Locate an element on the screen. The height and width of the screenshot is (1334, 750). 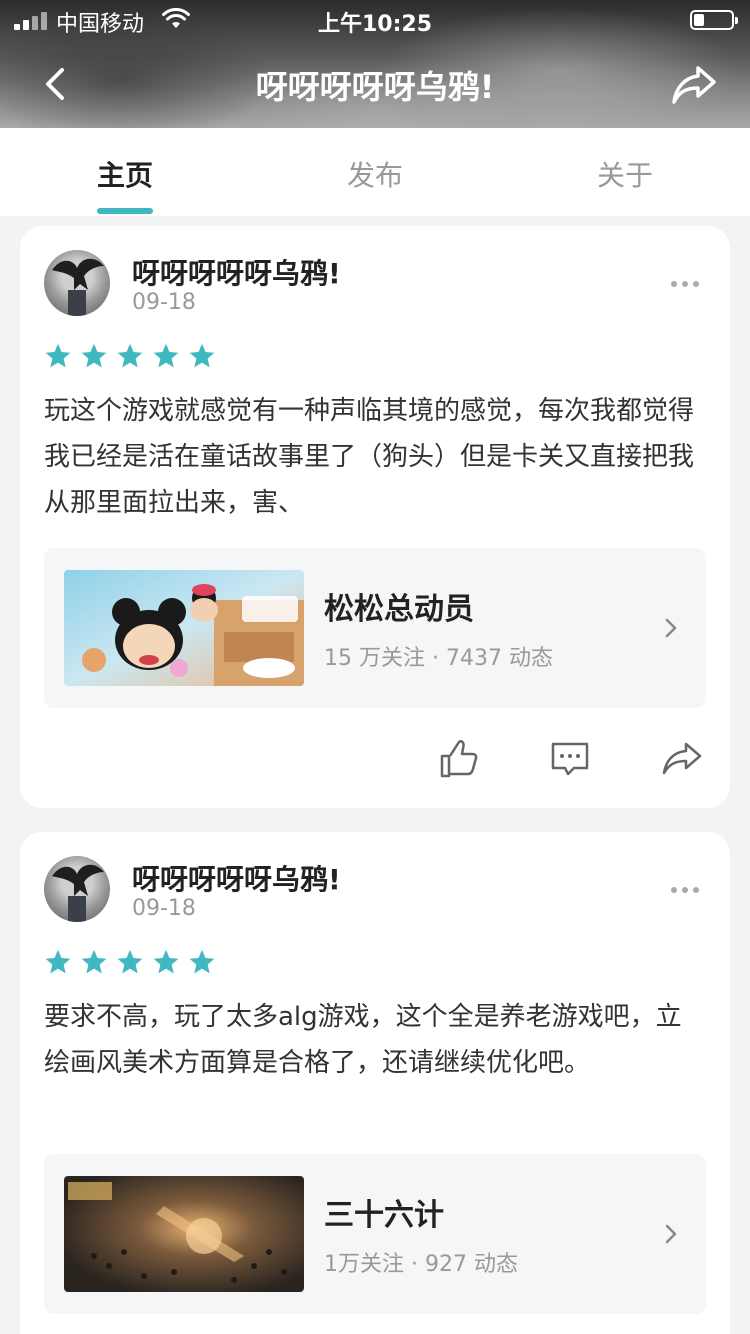
clock: 上午10:25 is located at coordinates (375, 24).